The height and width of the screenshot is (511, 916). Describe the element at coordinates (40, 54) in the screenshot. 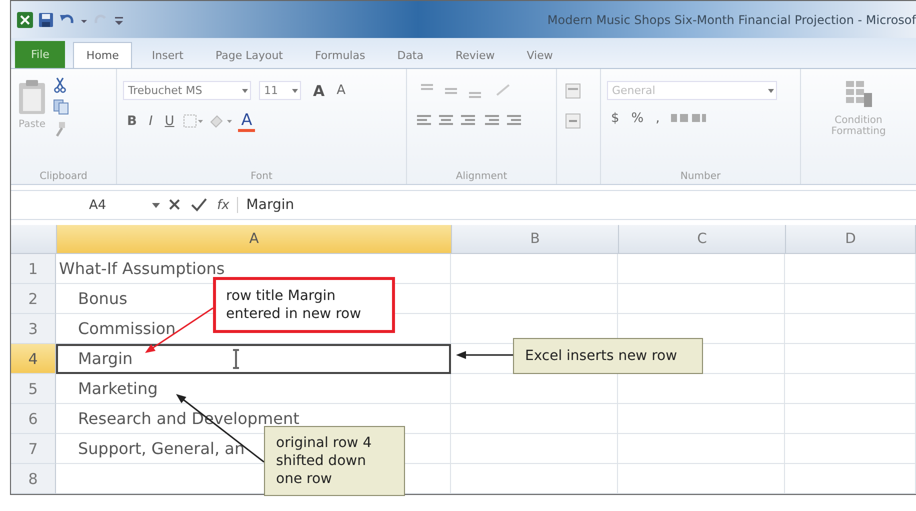

I see `file-tab: File` at that location.